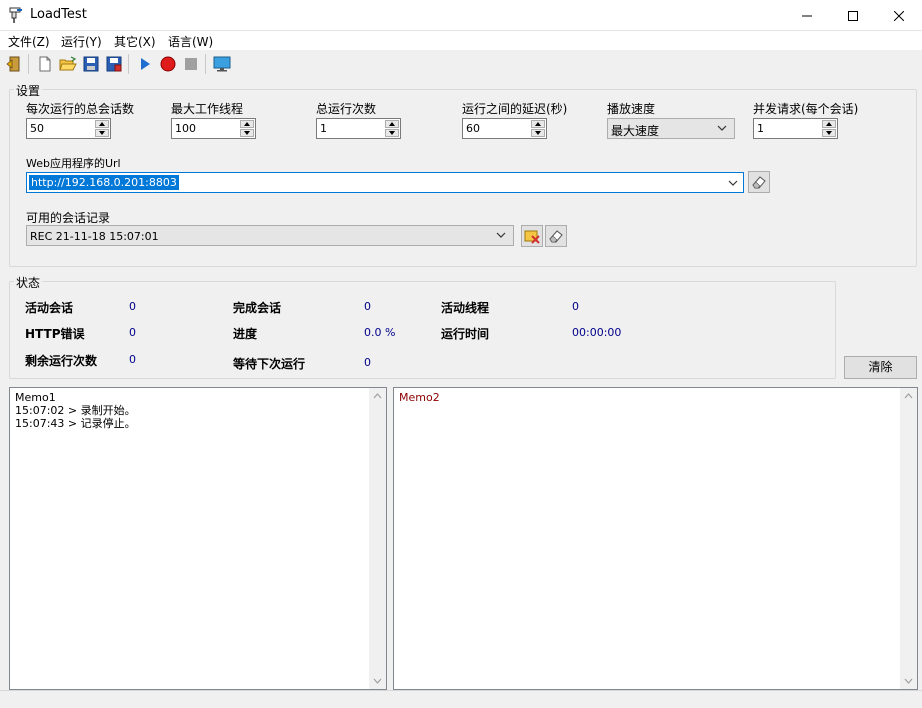 The height and width of the screenshot is (708, 922). What do you see at coordinates (135, 41) in the screenshot?
I see `menu-other: 其它(X)` at bounding box center [135, 41].